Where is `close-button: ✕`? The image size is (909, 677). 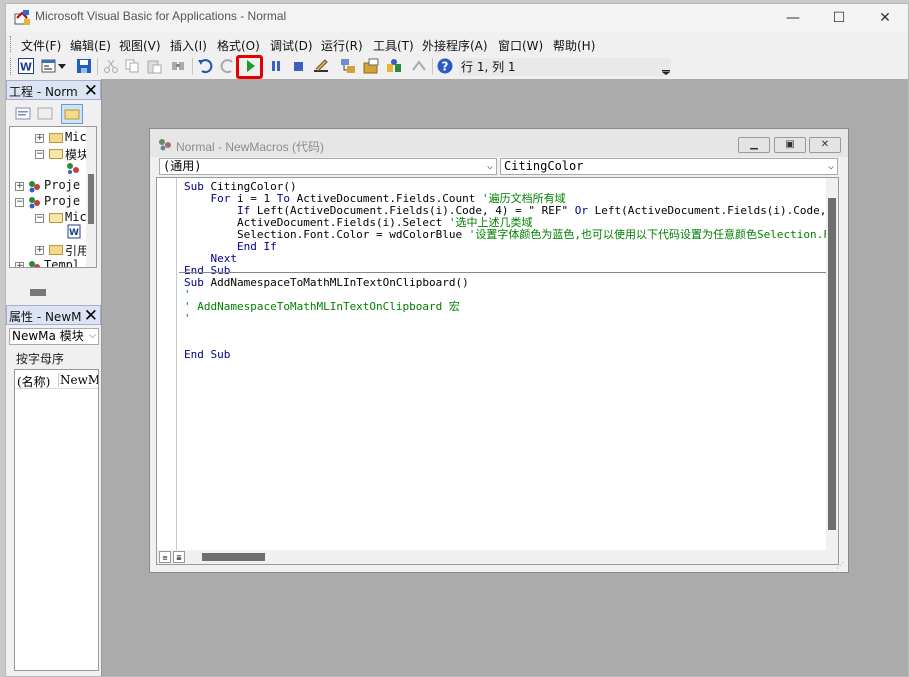 close-button: ✕ is located at coordinates (885, 18).